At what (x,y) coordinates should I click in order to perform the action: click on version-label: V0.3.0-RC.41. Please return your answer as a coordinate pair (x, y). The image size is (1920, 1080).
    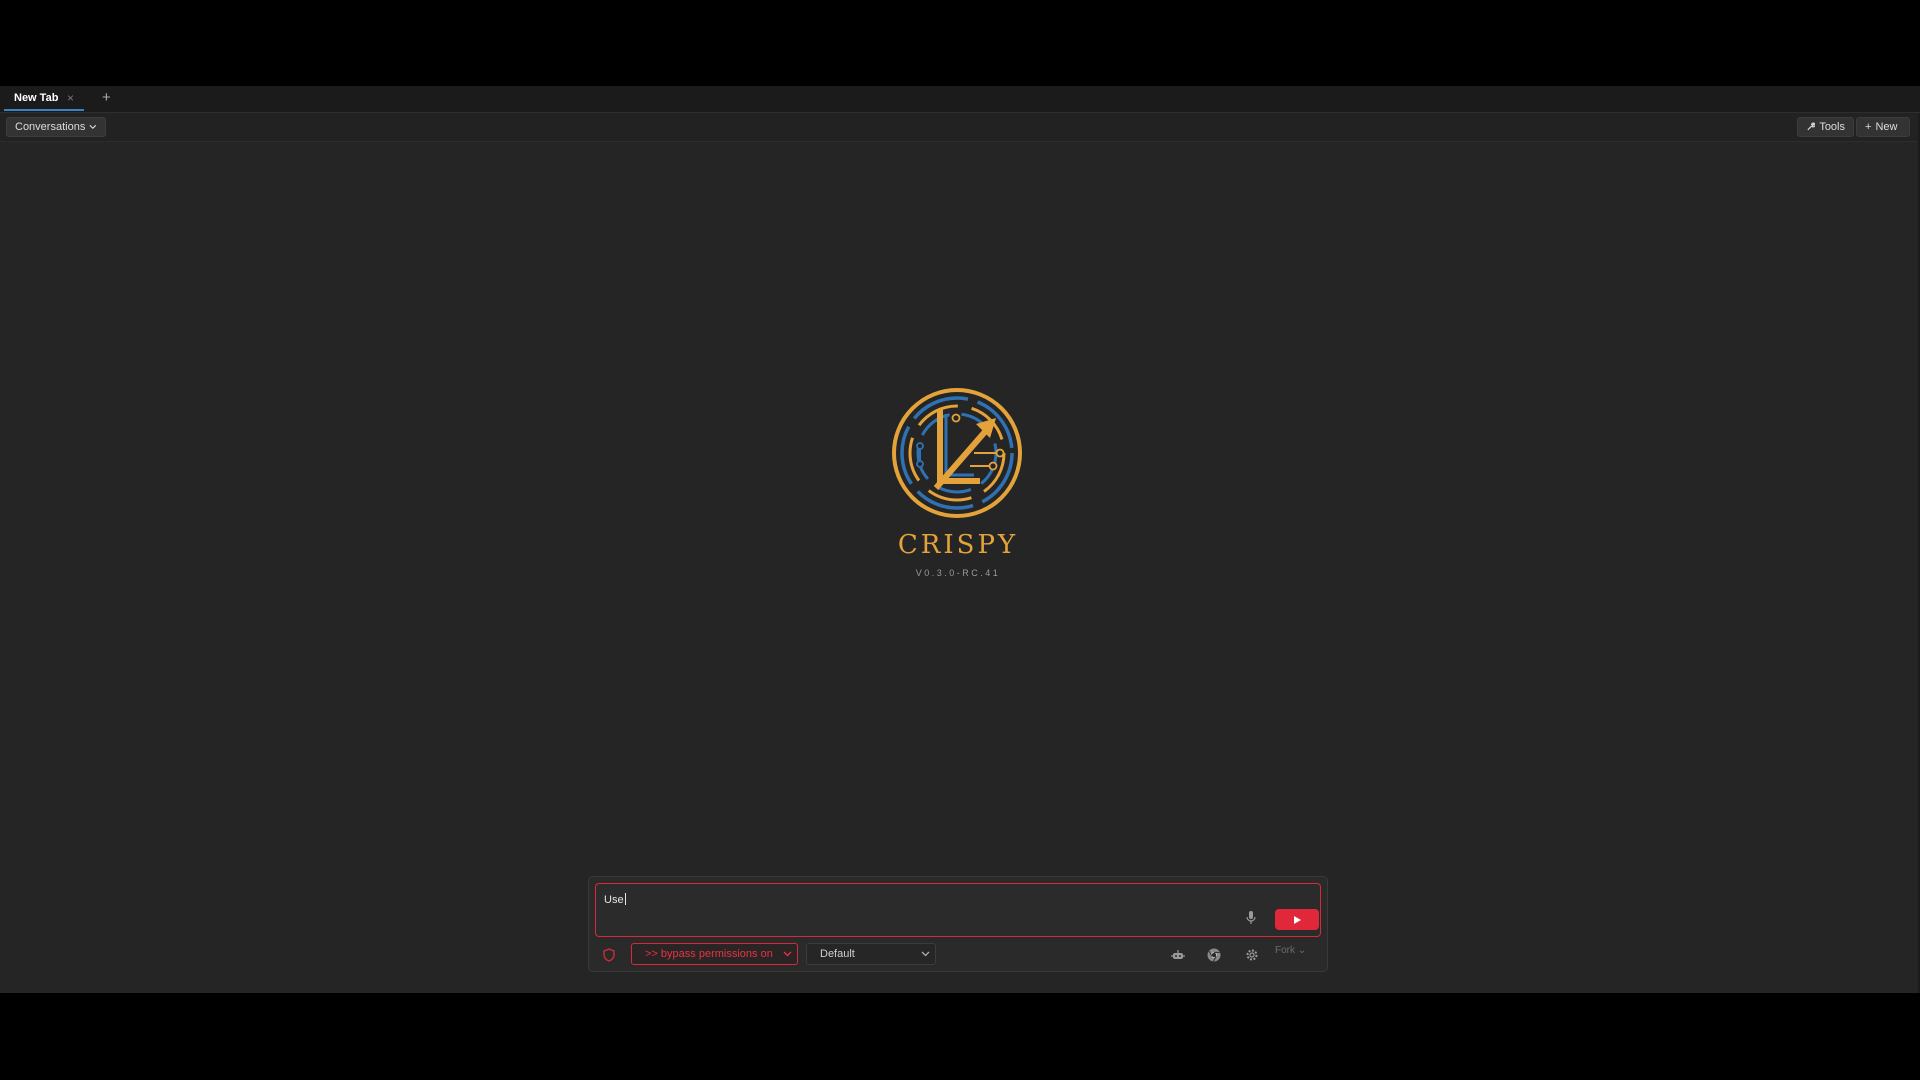
    Looking at the image, I should click on (958, 573).